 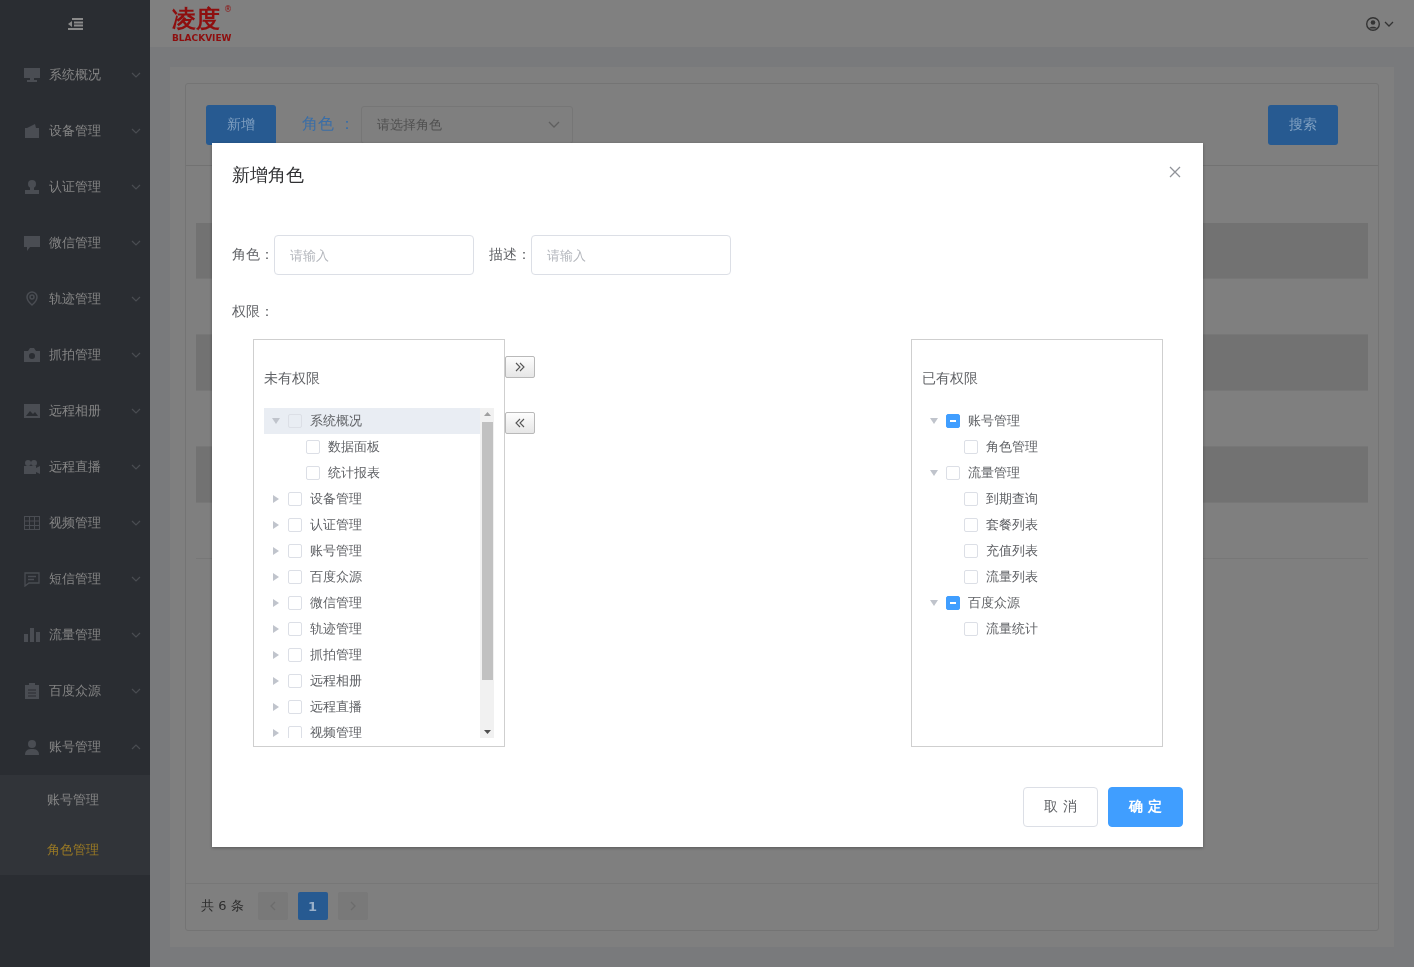 I want to click on sidebar-item: 远程相册, so click(x=75, y=411).